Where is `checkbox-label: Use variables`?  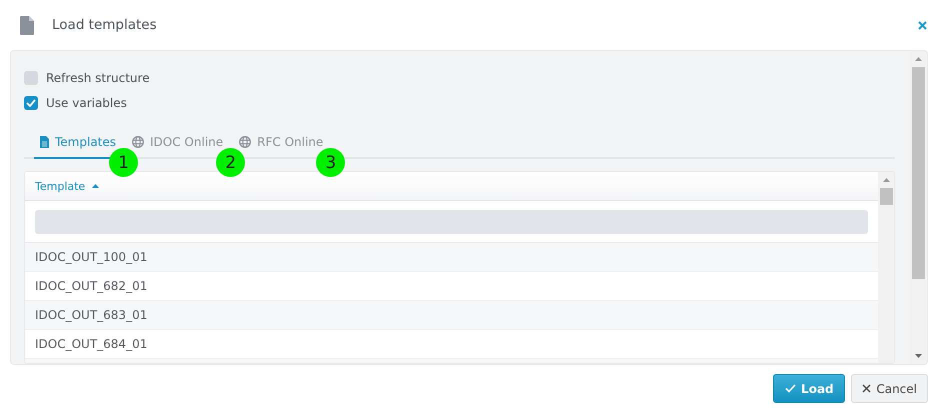 checkbox-label: Use variables is located at coordinates (86, 103).